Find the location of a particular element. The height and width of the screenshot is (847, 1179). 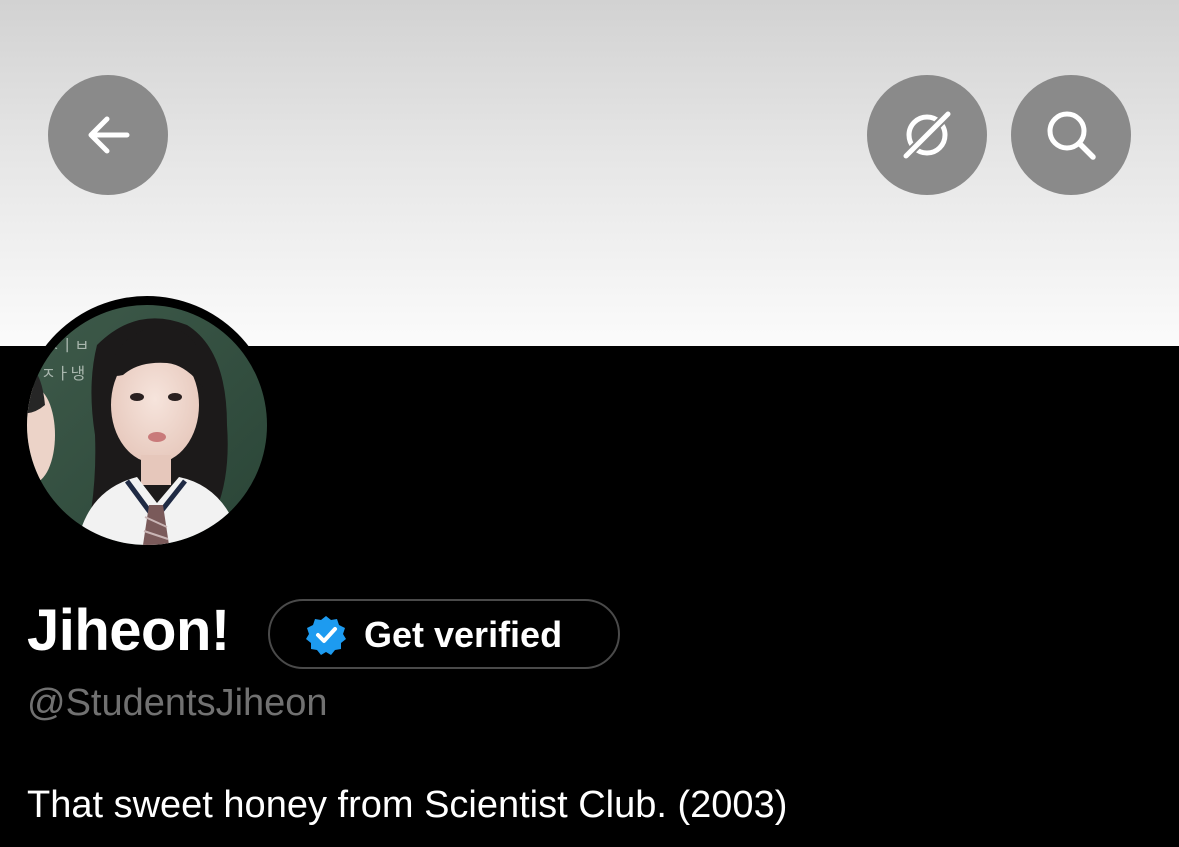

display-name: Jiheon! is located at coordinates (128, 630).